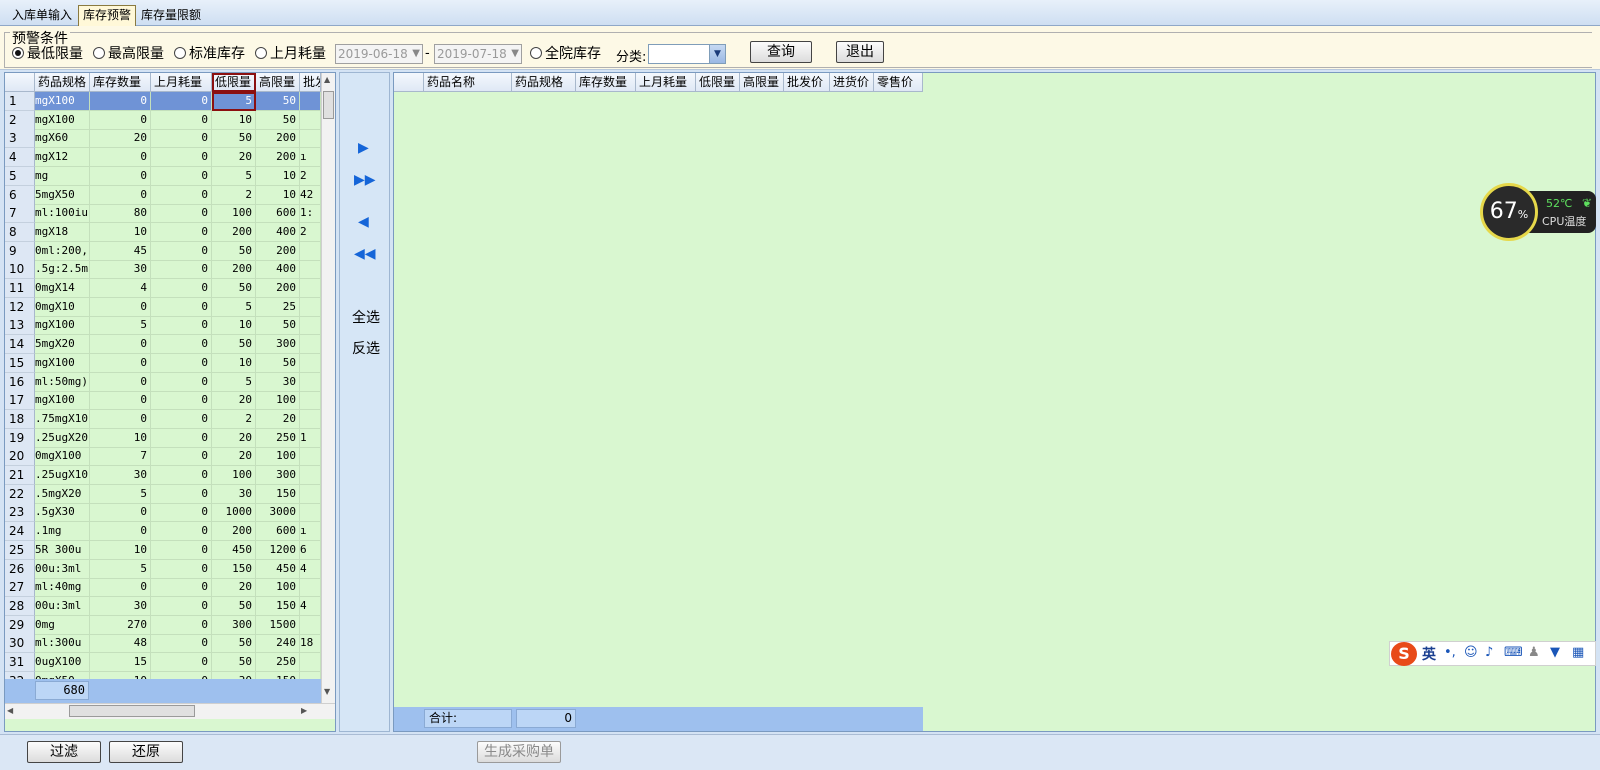 The height and width of the screenshot is (770, 1600). I want to click on move-all-left-icon: ◀◀, so click(365, 254).